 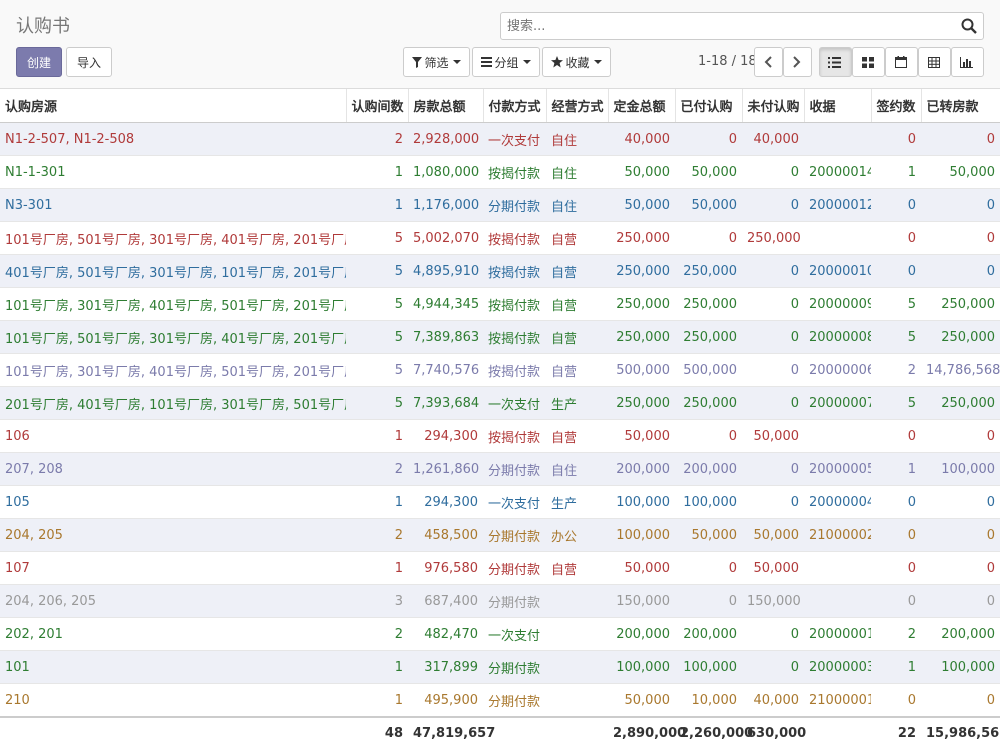 What do you see at coordinates (377, 535) in the screenshot?
I see `table-cell: 2` at bounding box center [377, 535].